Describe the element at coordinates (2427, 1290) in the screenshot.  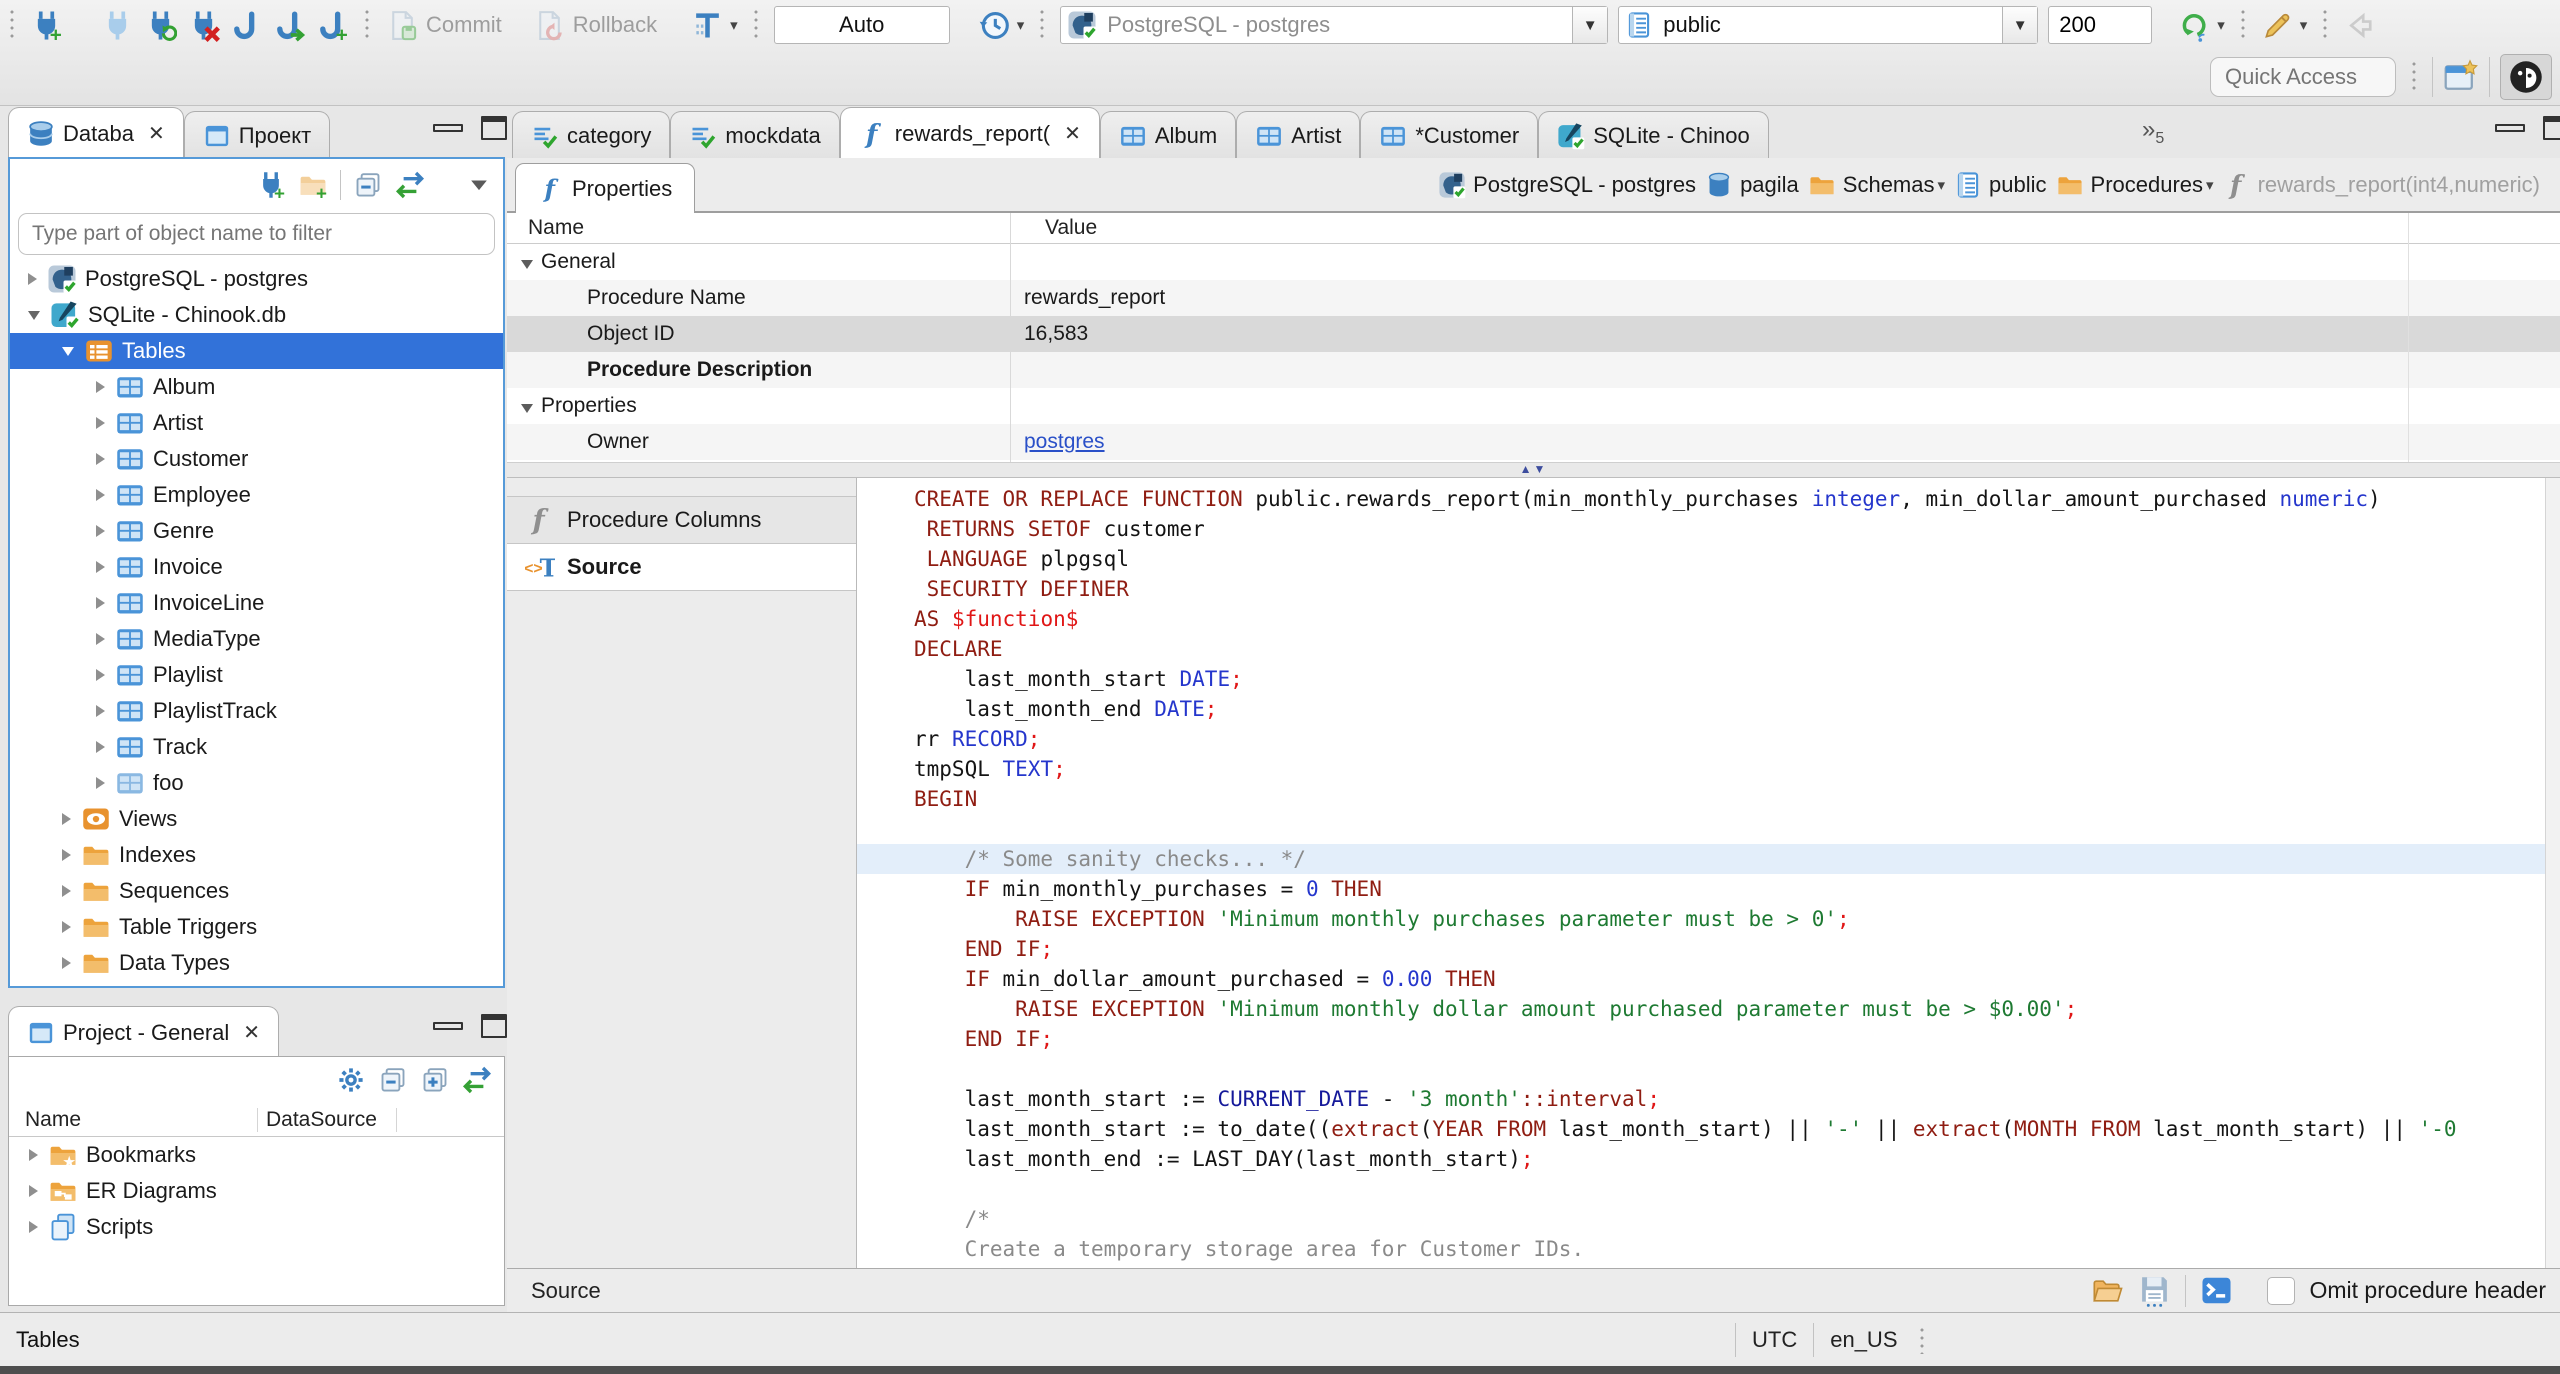
I see `omit-procedure-header-label: Omit procedure header` at that location.